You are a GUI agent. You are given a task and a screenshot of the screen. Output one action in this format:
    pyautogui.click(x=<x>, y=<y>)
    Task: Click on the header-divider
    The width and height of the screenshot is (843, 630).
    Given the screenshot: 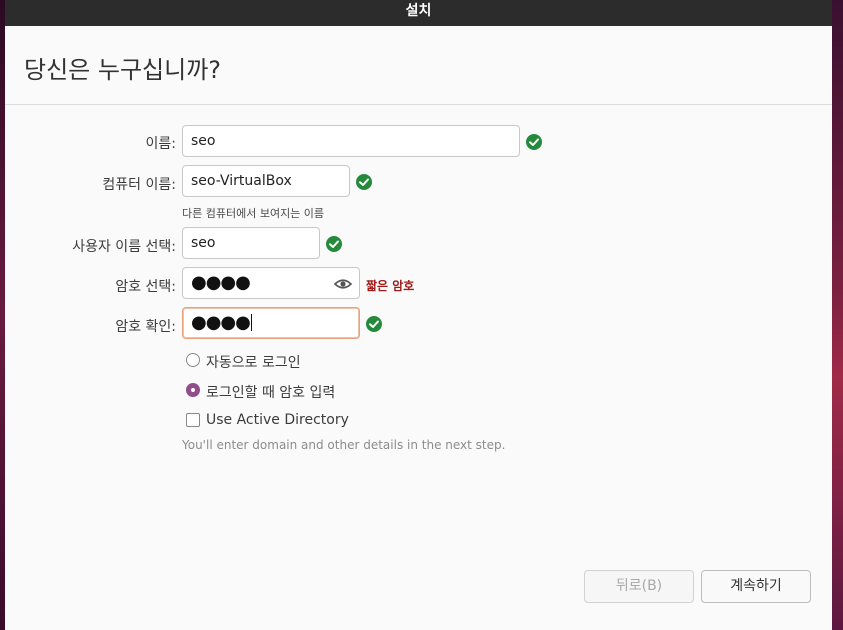 What is the action you would take?
    pyautogui.click(x=418, y=104)
    